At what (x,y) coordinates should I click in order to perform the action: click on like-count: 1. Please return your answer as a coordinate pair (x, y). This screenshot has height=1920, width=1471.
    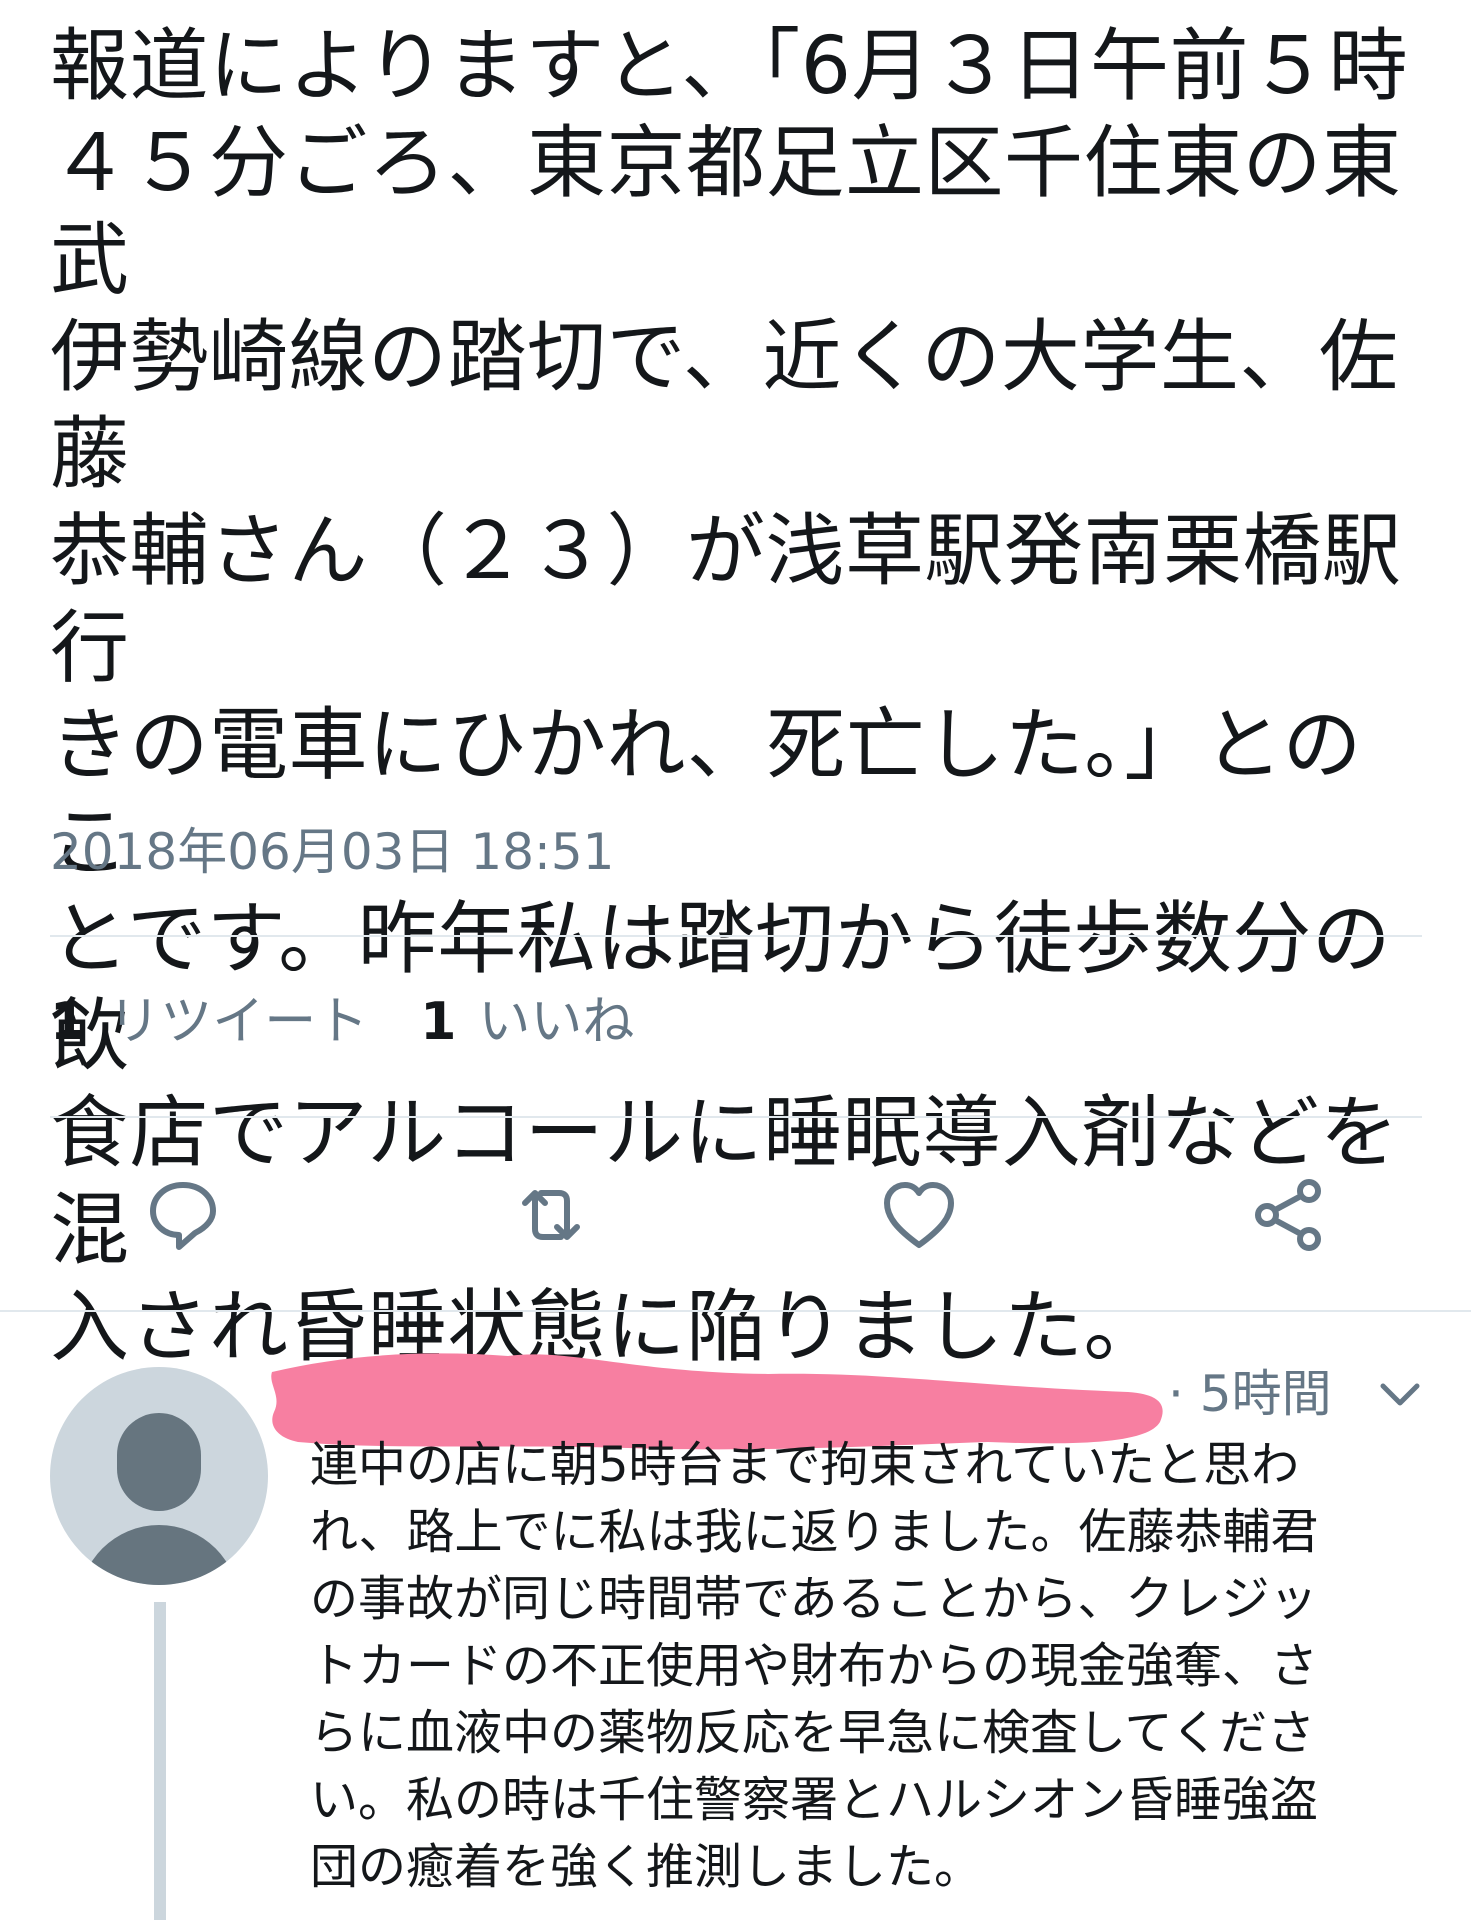
    Looking at the image, I should click on (438, 1022).